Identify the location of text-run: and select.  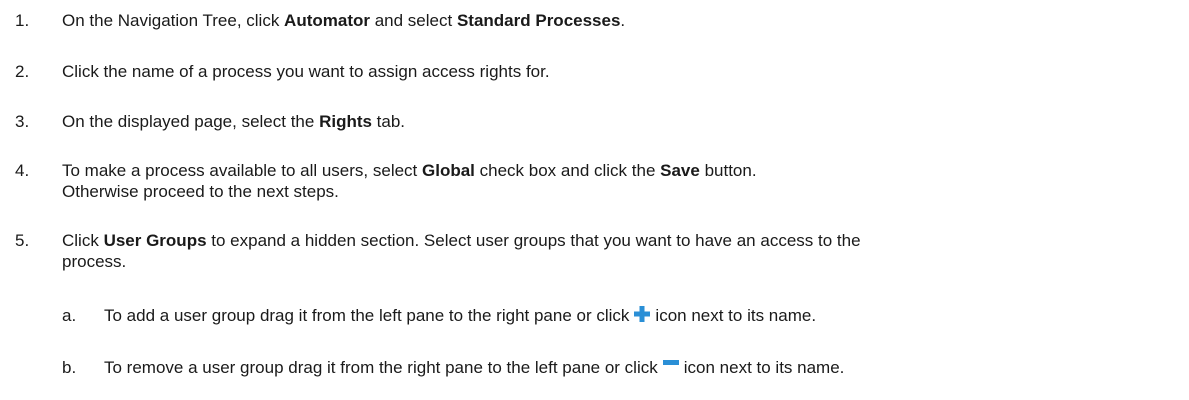
(413, 20).